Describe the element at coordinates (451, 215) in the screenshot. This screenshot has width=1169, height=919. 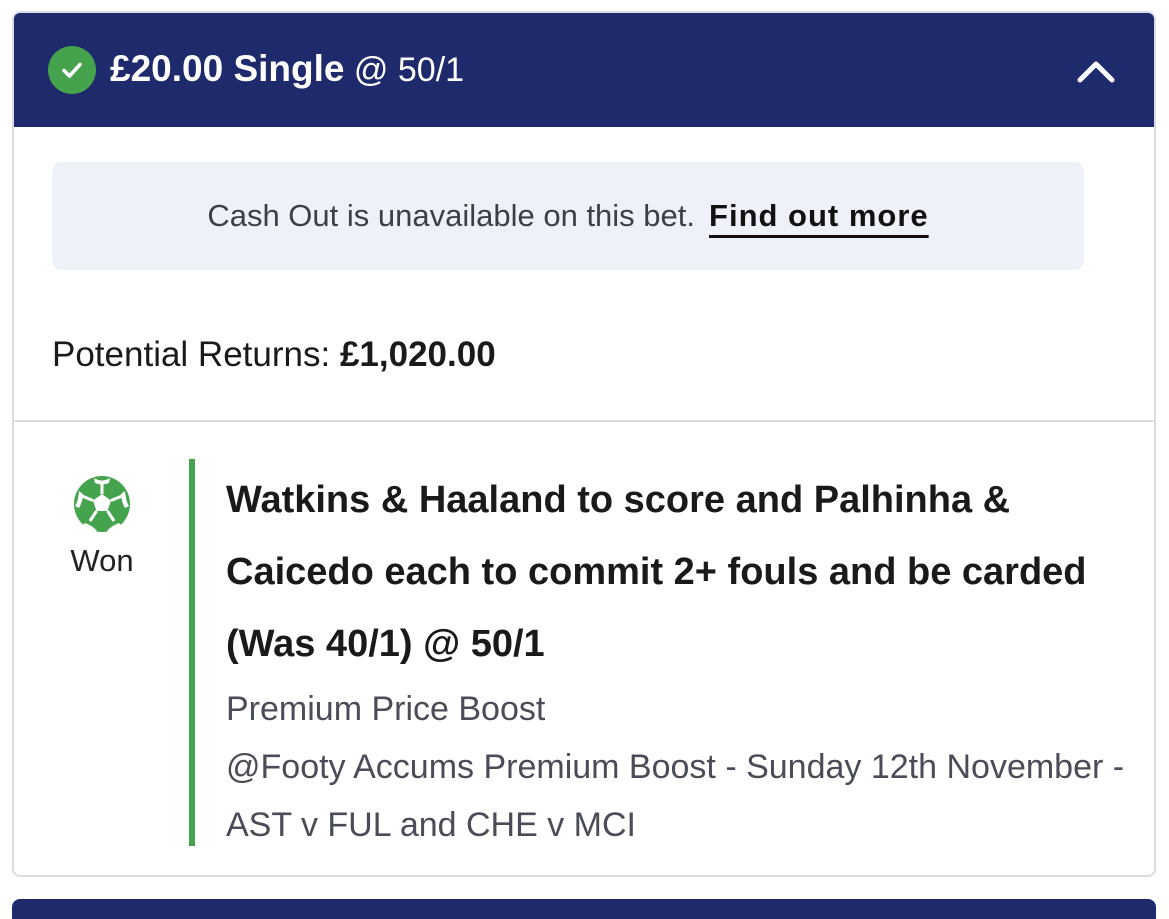
I see `cashout-message: Cash Out is unavailable on this bet.` at that location.